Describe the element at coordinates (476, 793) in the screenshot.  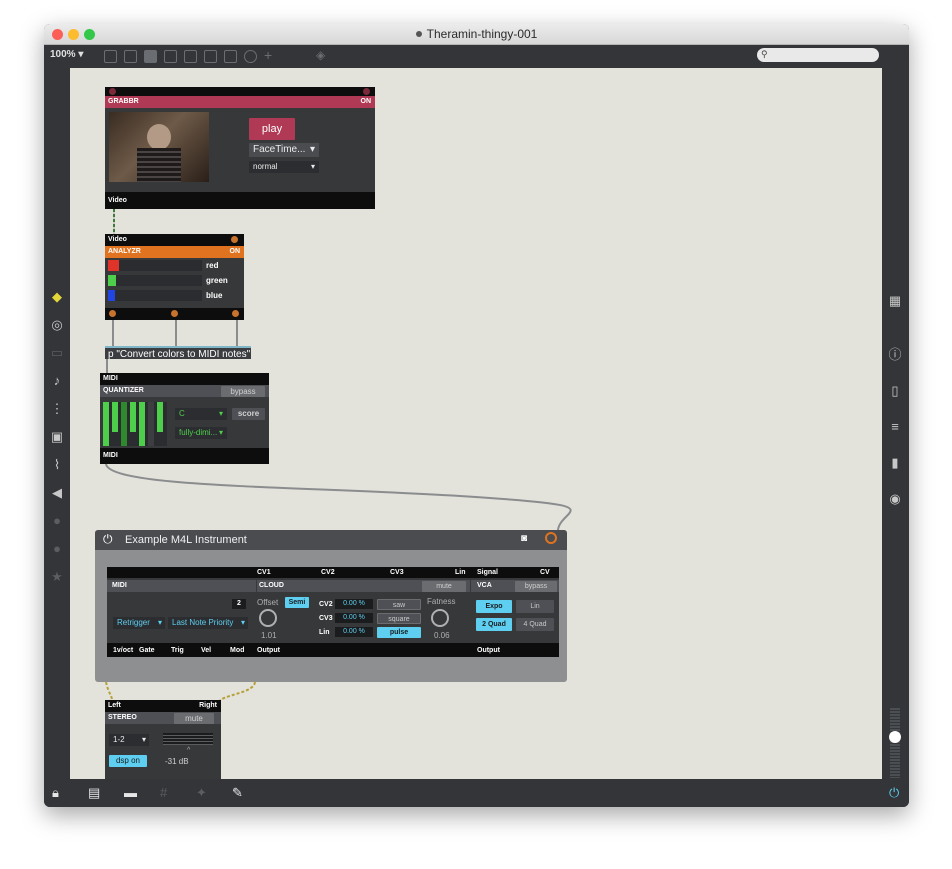
I see `bottom-toolbar: 🔒︎ ▤ ▬ # ✦ ✎ ⏻` at that location.